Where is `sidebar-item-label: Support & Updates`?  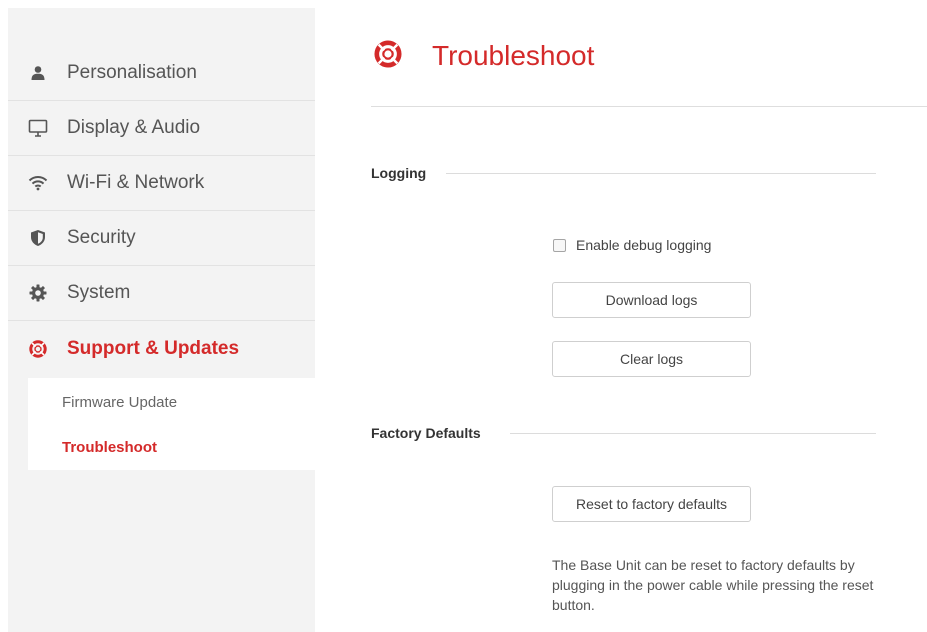 sidebar-item-label: Support & Updates is located at coordinates (153, 348).